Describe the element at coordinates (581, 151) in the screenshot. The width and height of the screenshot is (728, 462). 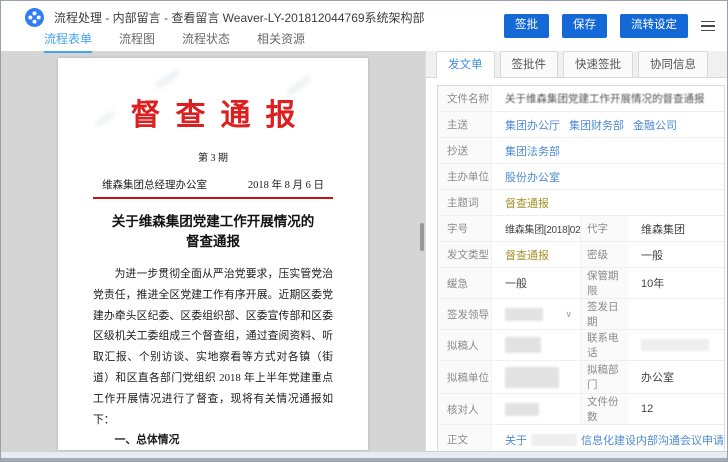
I see `row-copy-send: 抄送 集团法务部` at that location.